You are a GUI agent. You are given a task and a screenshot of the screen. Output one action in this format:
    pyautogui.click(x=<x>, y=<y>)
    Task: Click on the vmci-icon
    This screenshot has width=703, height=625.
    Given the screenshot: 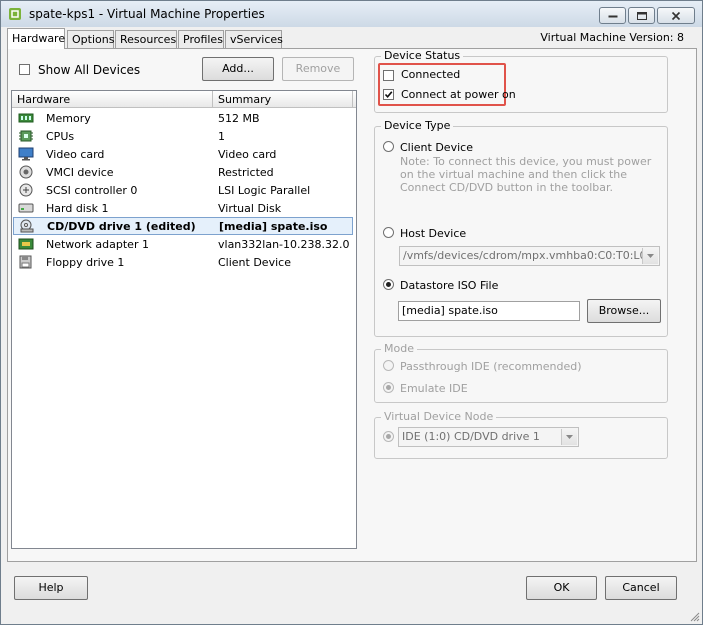 What is the action you would take?
    pyautogui.click(x=26, y=172)
    